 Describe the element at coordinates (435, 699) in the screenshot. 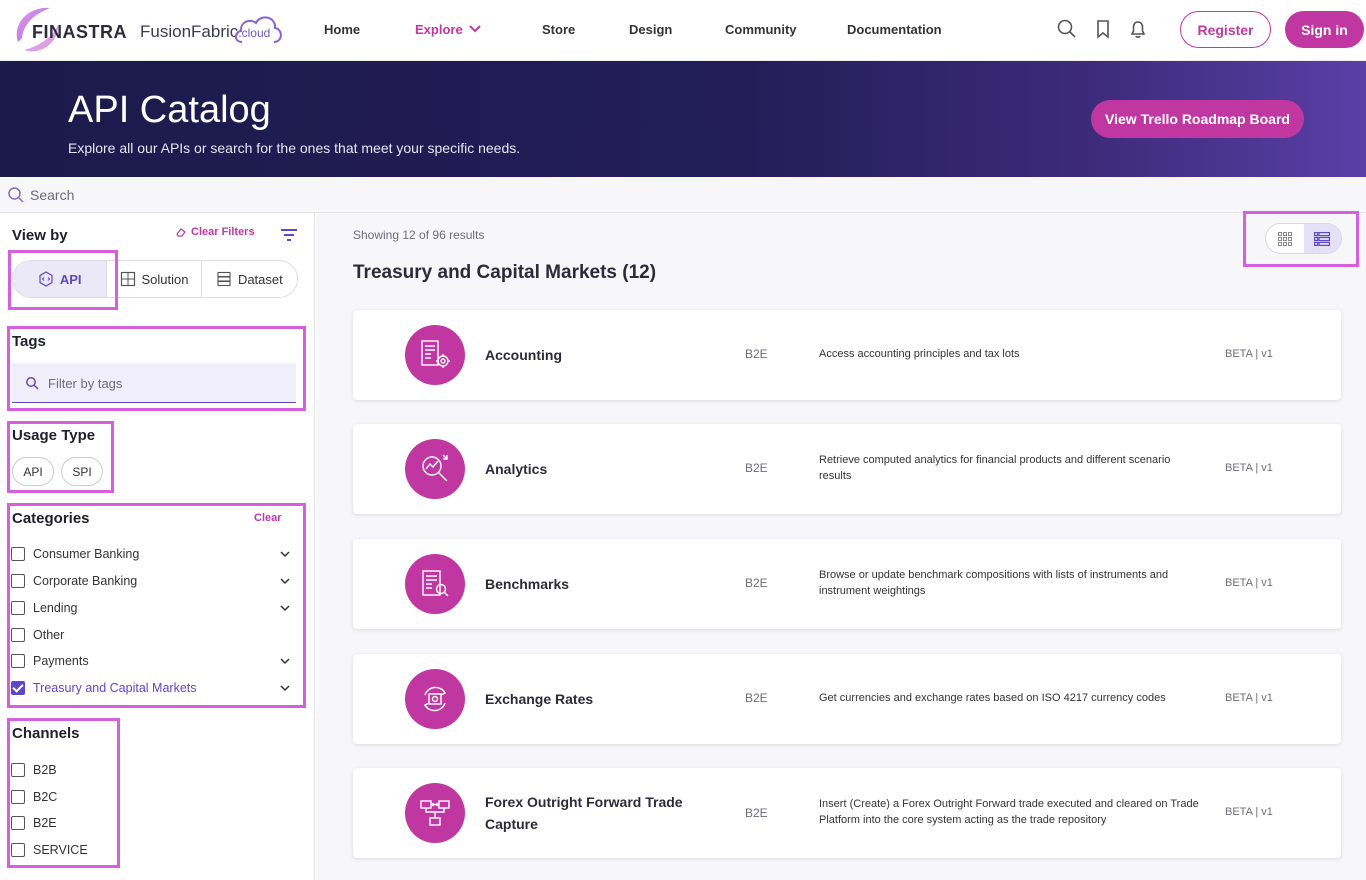

I see `exchange-rates-icon` at that location.